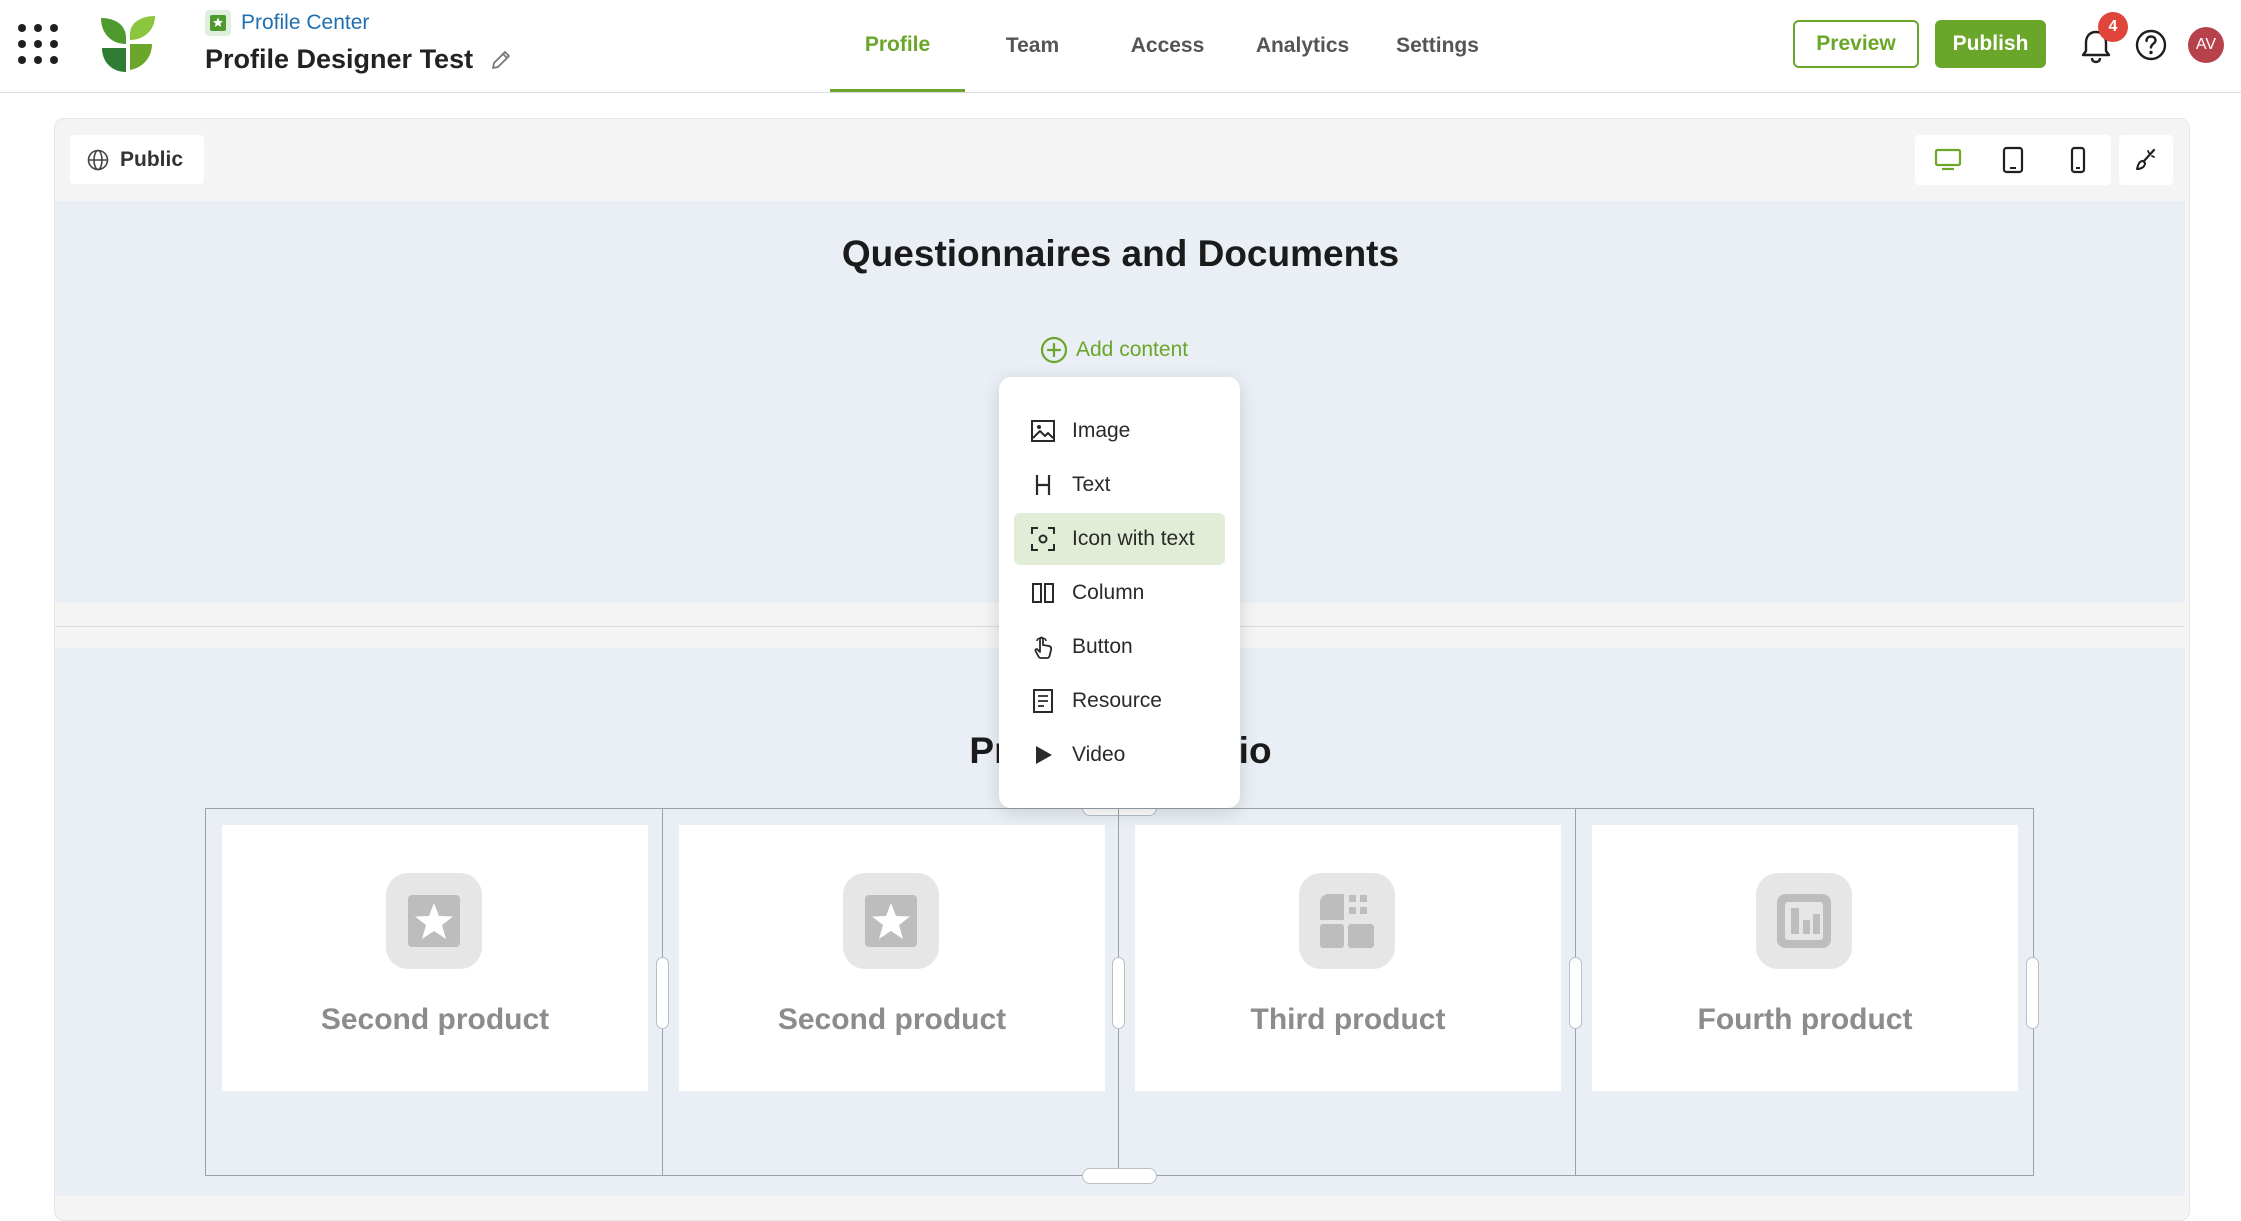 The height and width of the screenshot is (1221, 2241). Describe the element at coordinates (897, 46) in the screenshot. I see `tab-profile: Profile` at that location.